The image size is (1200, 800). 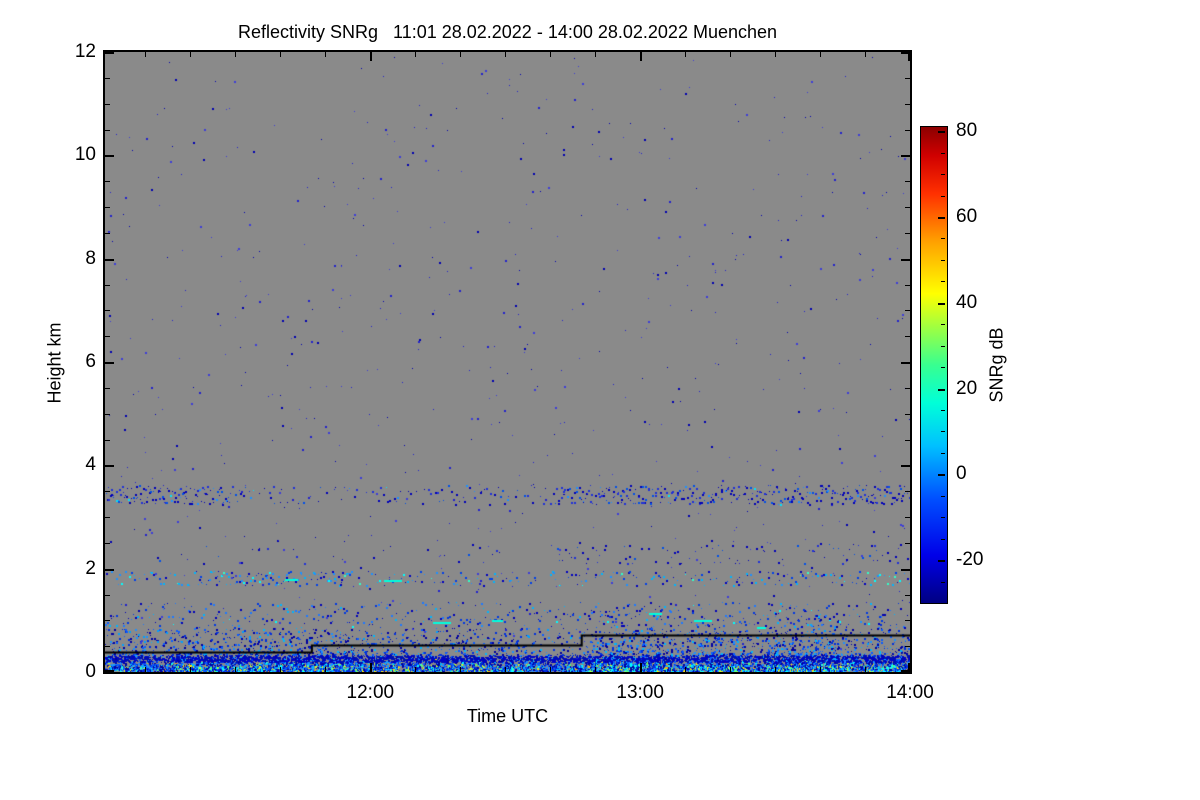 I want to click on x-tick-label: 13:00, so click(x=640, y=692).